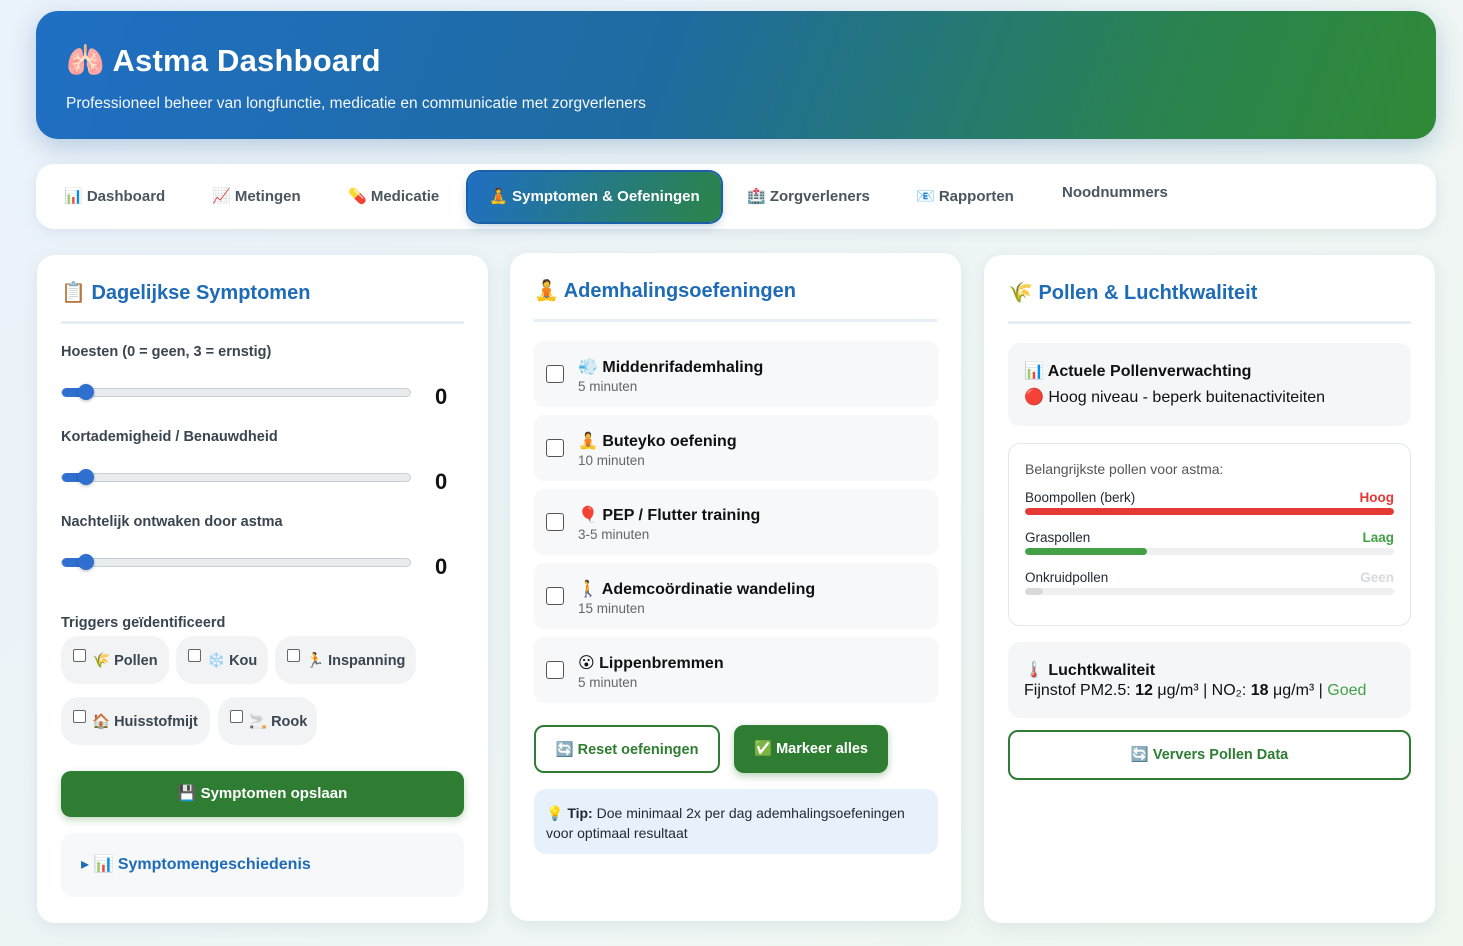 The height and width of the screenshot is (946, 1463). I want to click on pollen-row: Boompollen (berk) Hoog, so click(1209, 505).